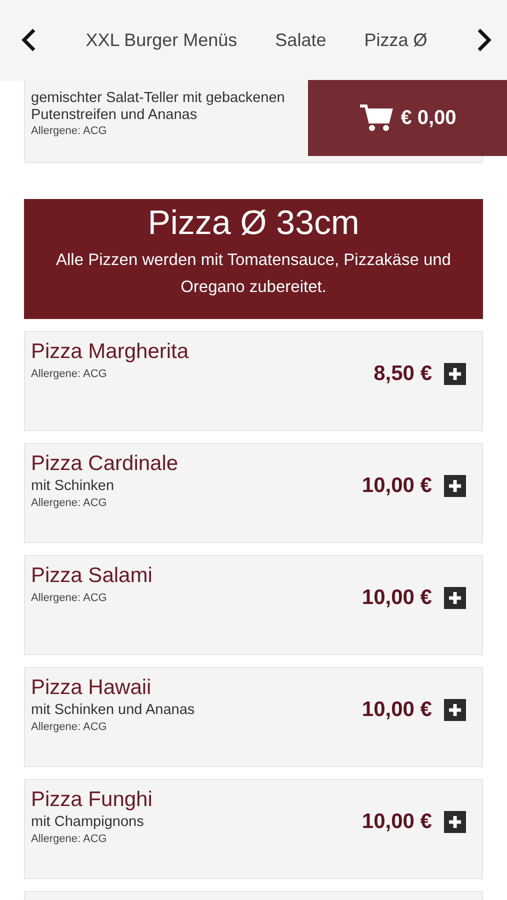 This screenshot has width=507, height=900. Describe the element at coordinates (110, 352) in the screenshot. I see `item-name: Pizza Margherita` at that location.